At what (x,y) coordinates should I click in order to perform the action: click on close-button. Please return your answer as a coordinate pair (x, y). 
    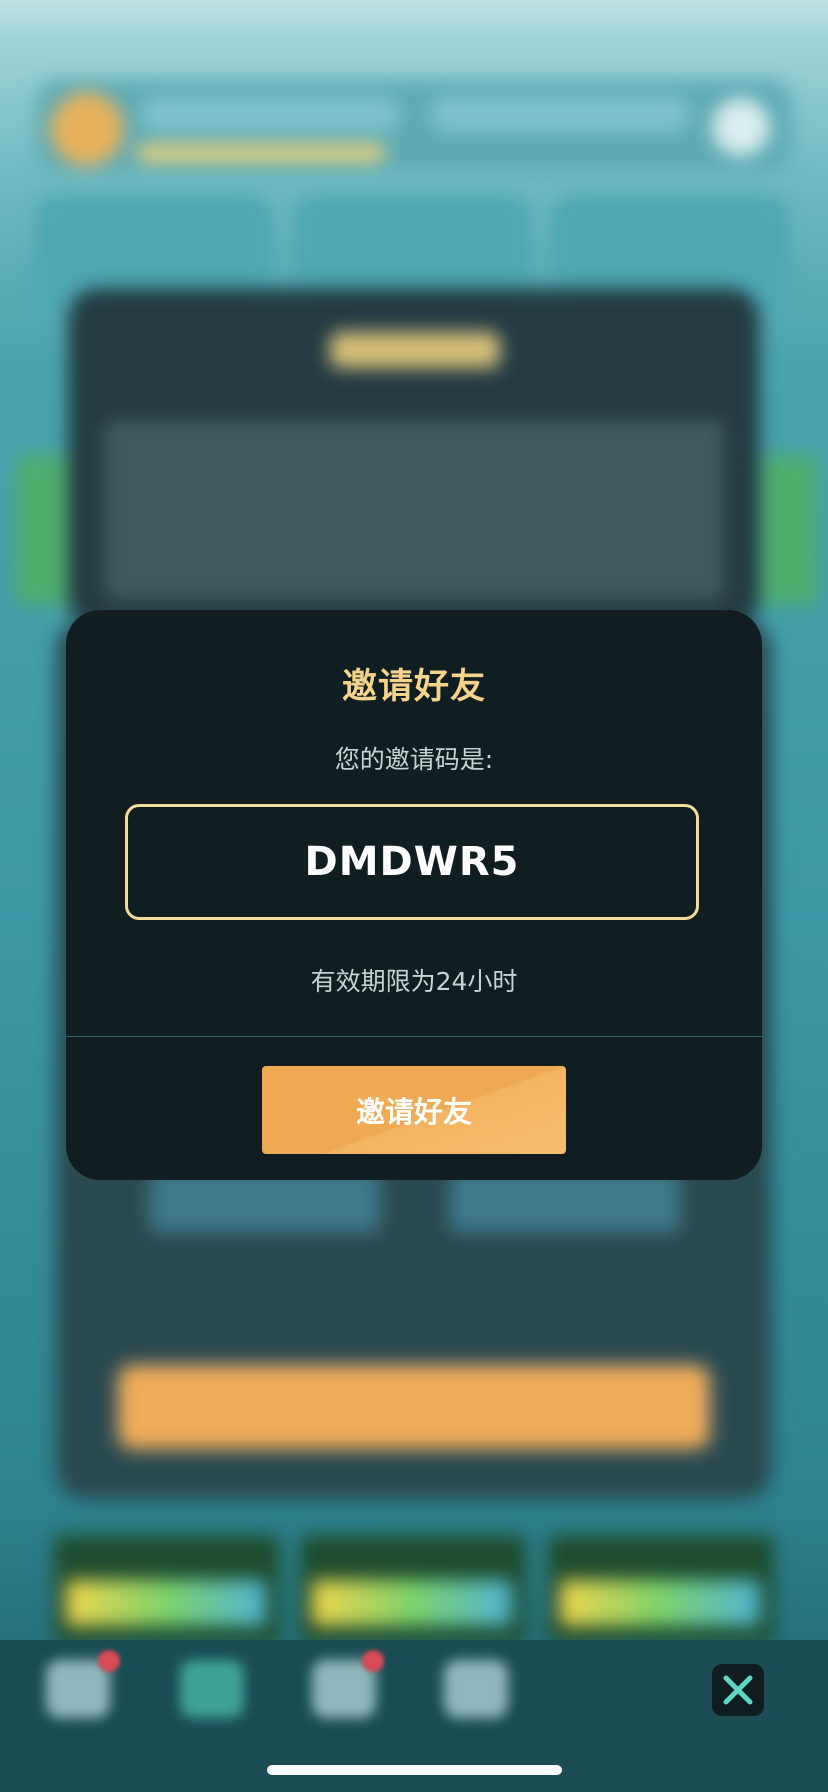
    Looking at the image, I should click on (738, 1690).